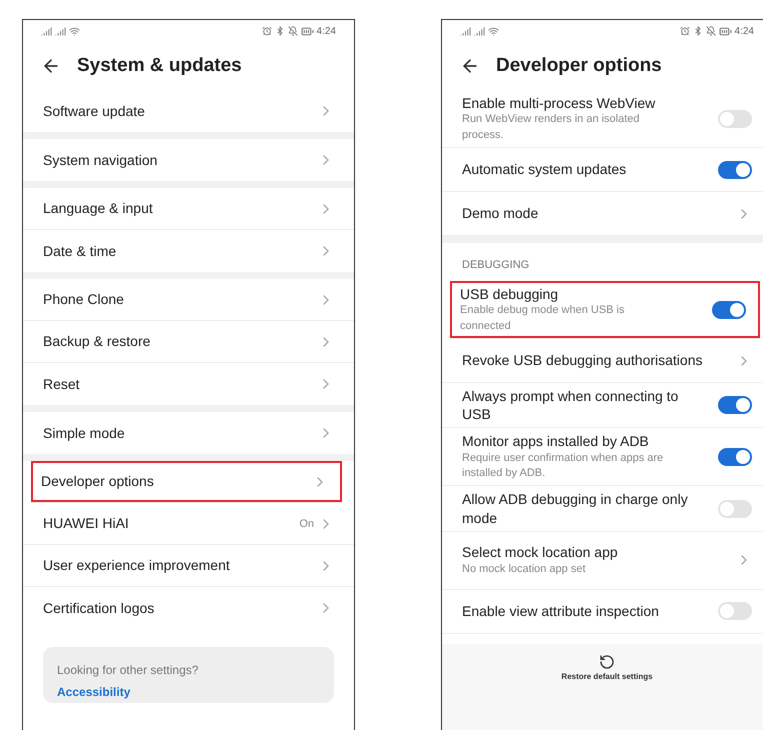  What do you see at coordinates (602, 170) in the screenshot?
I see `settings-item: Automatic system updates` at bounding box center [602, 170].